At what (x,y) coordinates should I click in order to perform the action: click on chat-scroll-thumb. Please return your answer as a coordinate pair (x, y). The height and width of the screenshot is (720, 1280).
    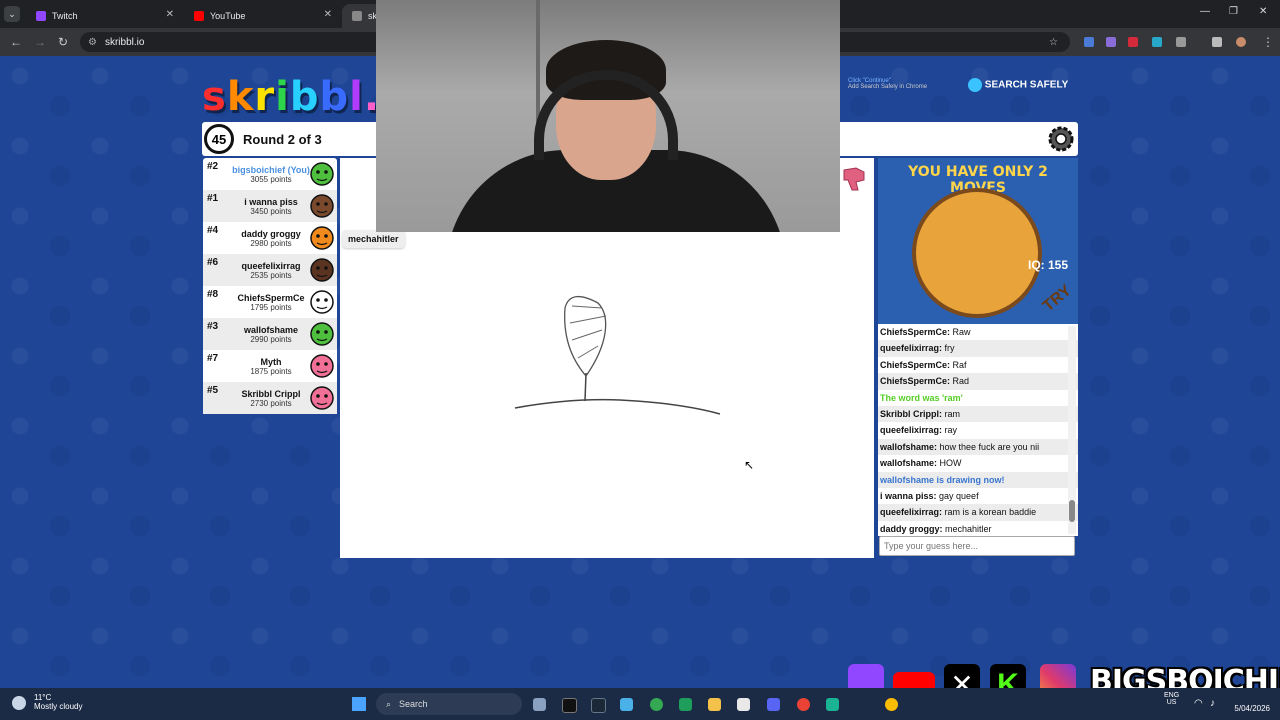
    Looking at the image, I should click on (1072, 511).